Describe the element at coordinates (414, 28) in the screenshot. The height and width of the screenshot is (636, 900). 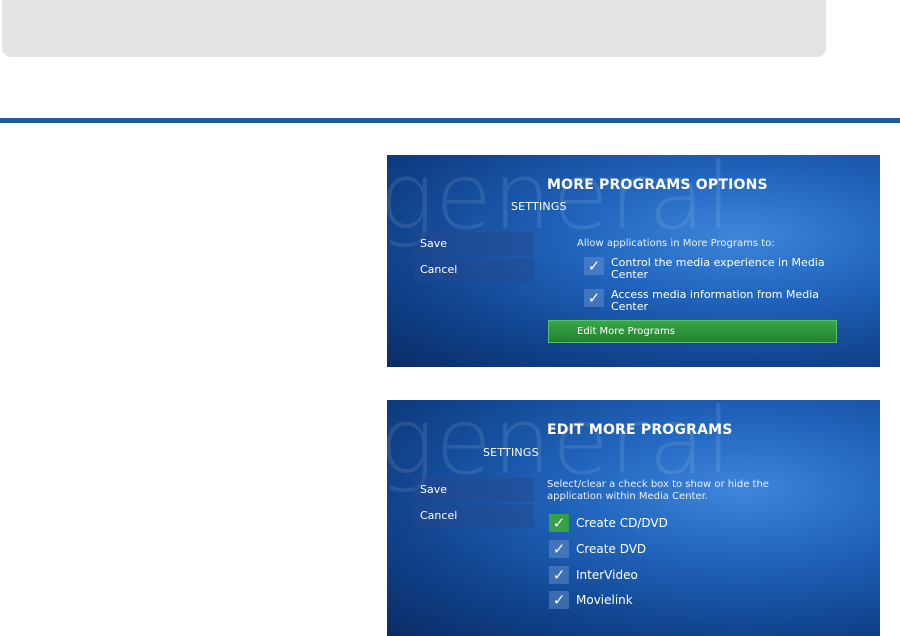
I see `top-banner` at that location.